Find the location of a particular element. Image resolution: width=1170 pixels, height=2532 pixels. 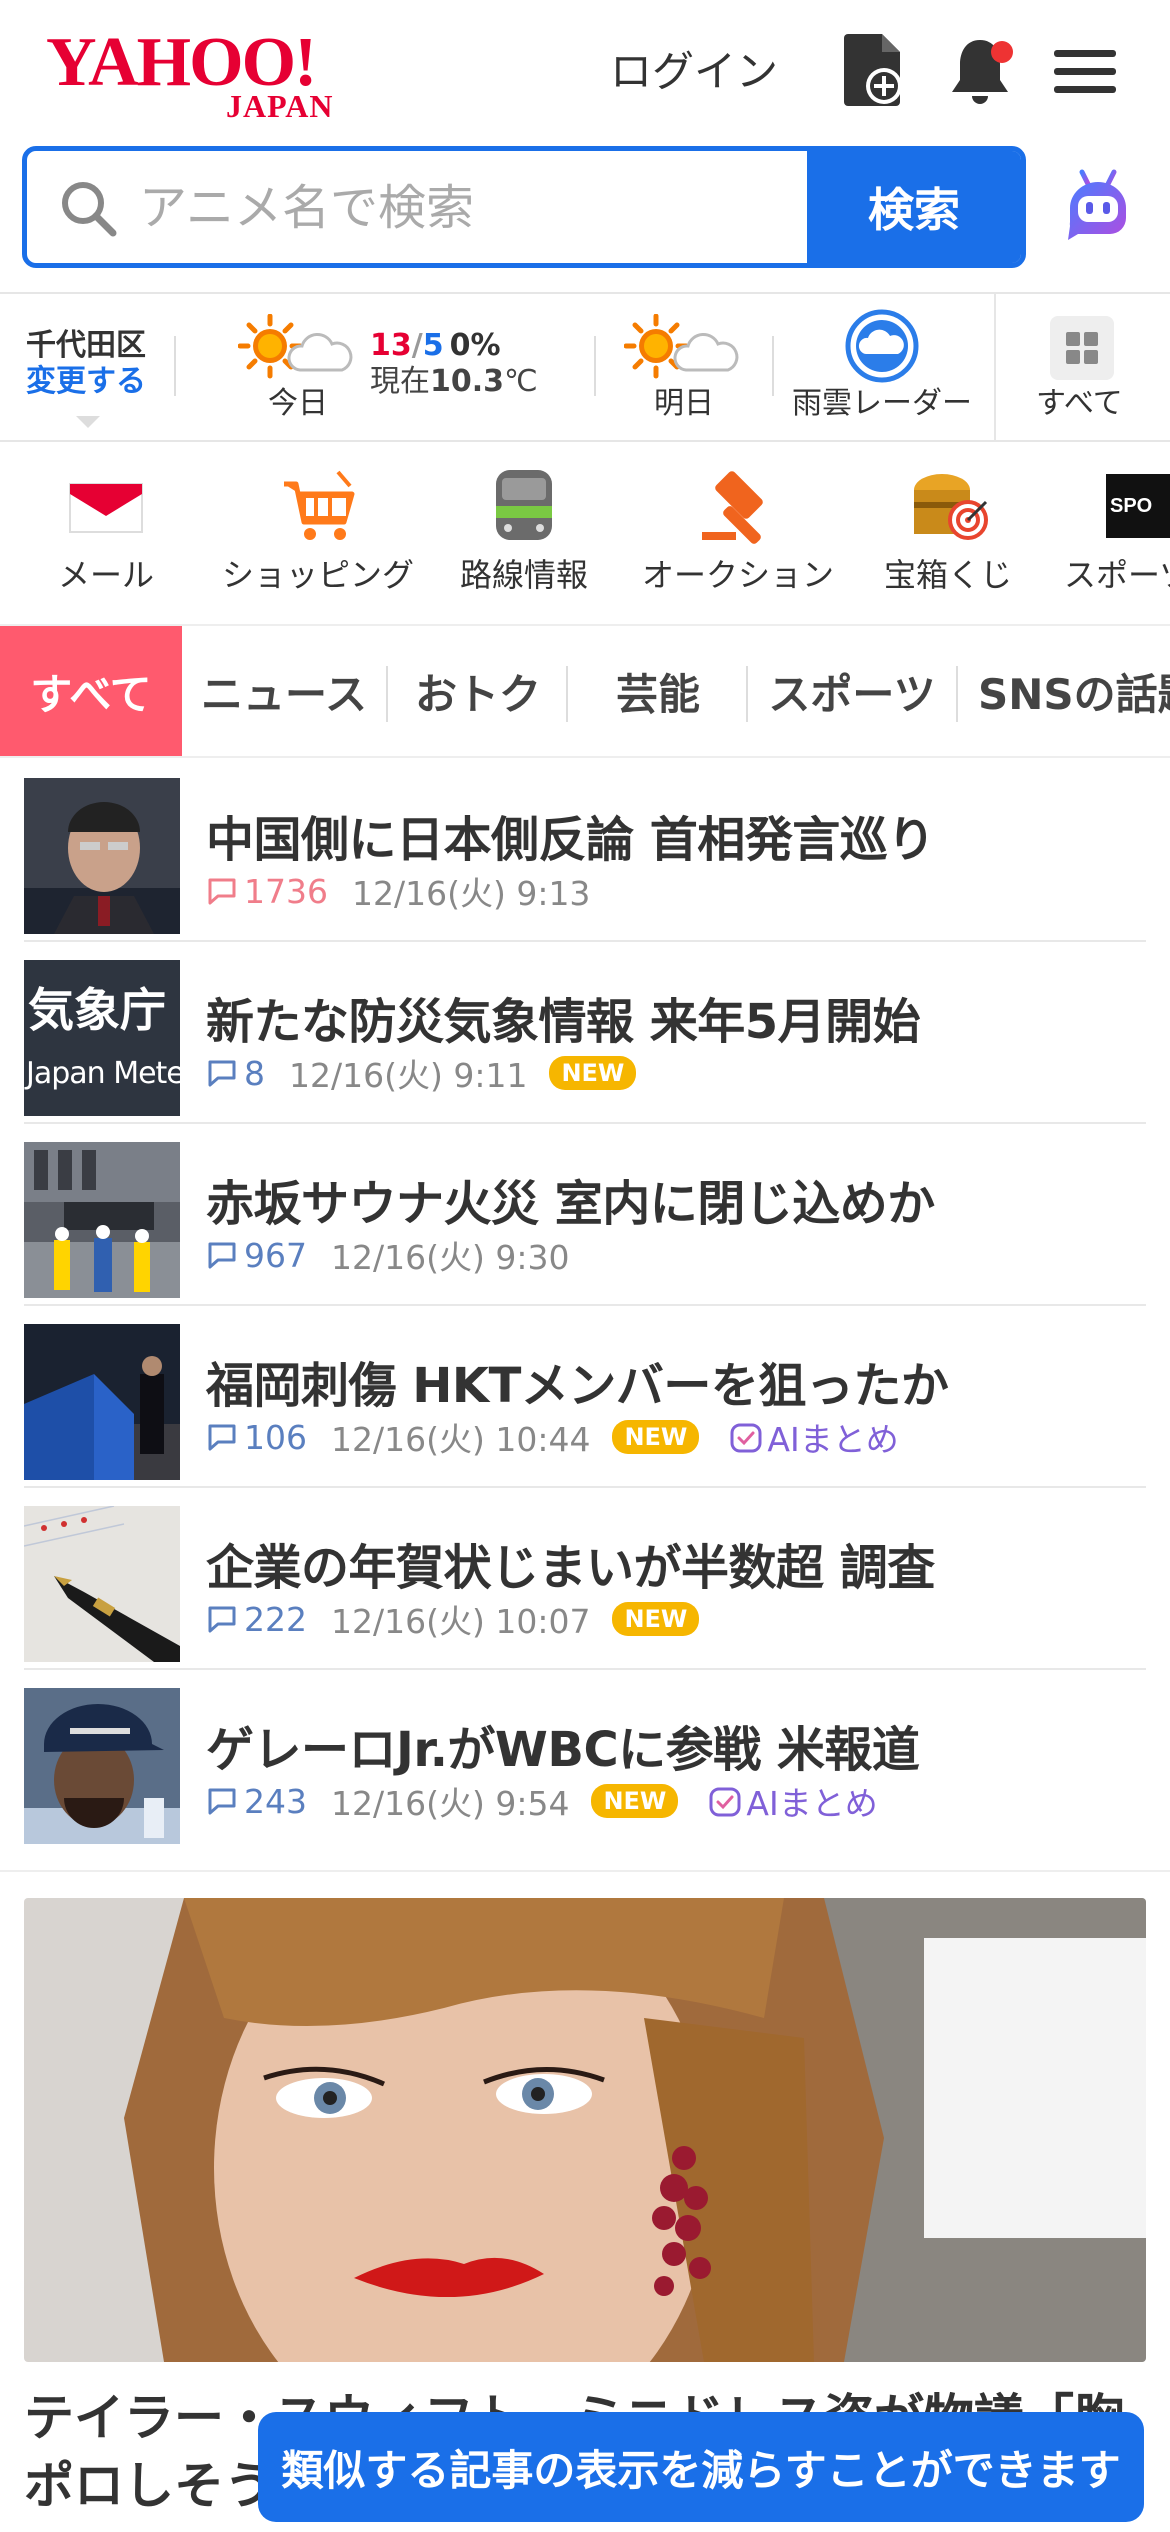

comment-count-value: 243 is located at coordinates (275, 1801).